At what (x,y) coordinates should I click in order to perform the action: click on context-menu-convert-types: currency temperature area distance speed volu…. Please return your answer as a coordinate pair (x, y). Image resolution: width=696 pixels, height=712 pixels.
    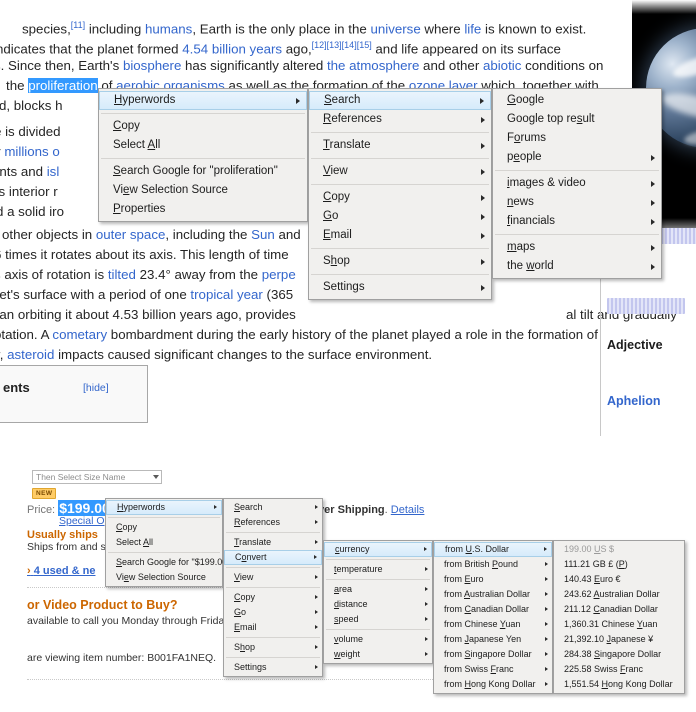
    Looking at the image, I should click on (378, 602).